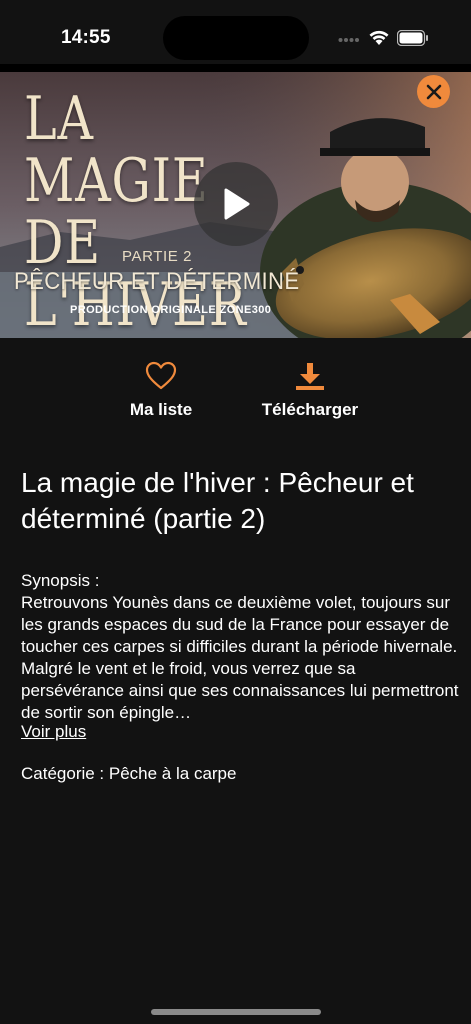 The height and width of the screenshot is (1024, 471). I want to click on wifi-icon, so click(379, 37).